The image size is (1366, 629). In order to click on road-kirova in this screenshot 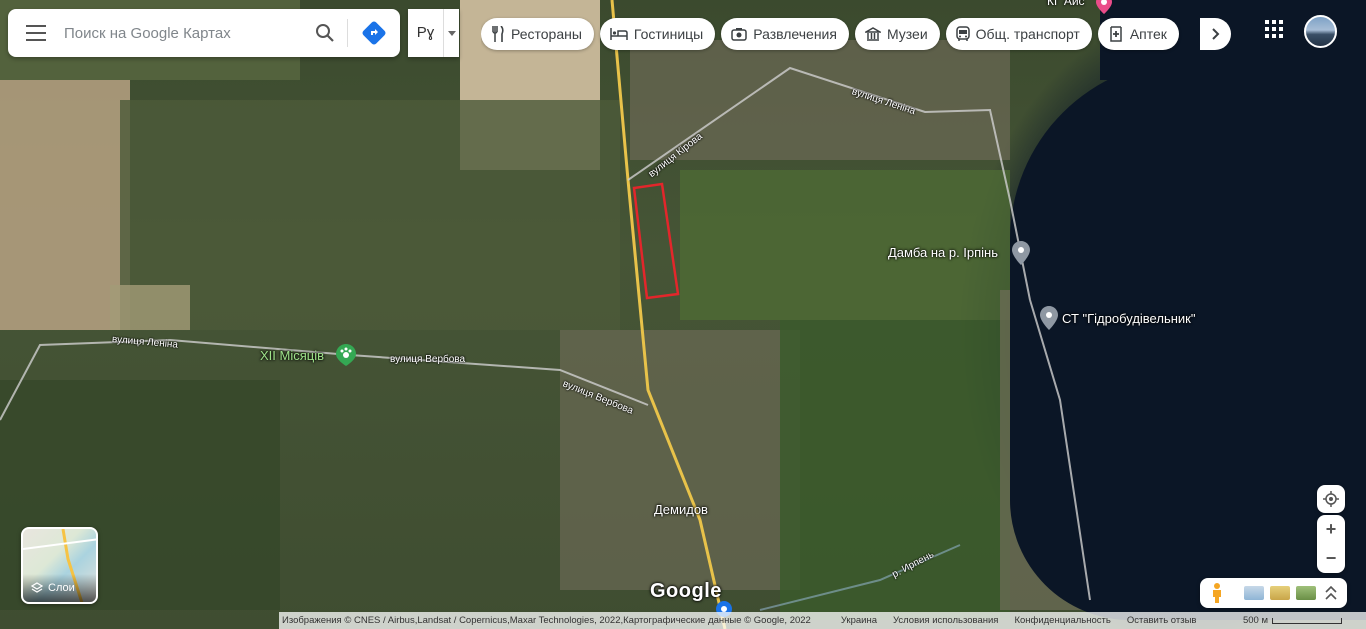, I will do `click(829, 183)`.